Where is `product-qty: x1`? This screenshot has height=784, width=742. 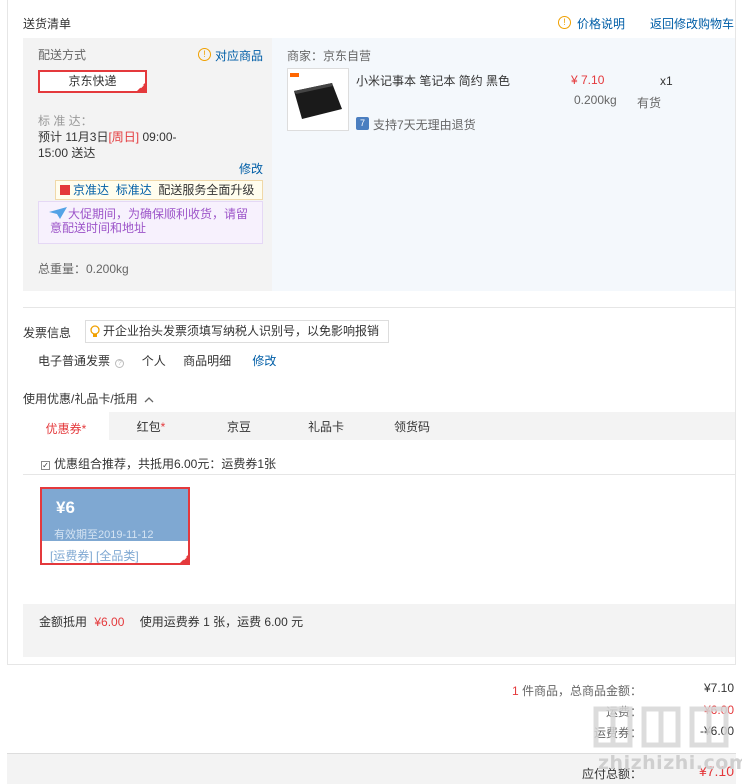 product-qty: x1 is located at coordinates (666, 81).